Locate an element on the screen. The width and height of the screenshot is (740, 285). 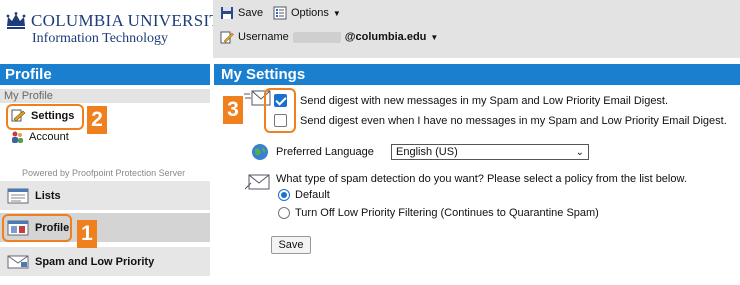
save-label: Save is located at coordinates (251, 13).